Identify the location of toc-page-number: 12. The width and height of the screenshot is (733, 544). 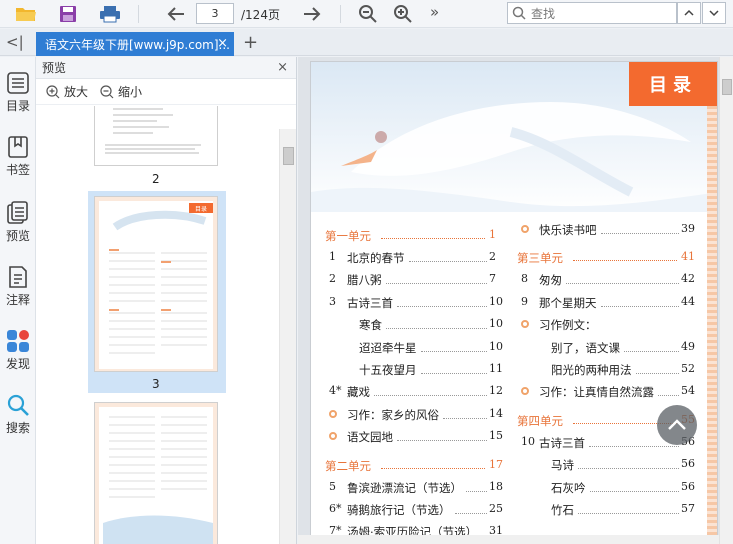
(496, 391).